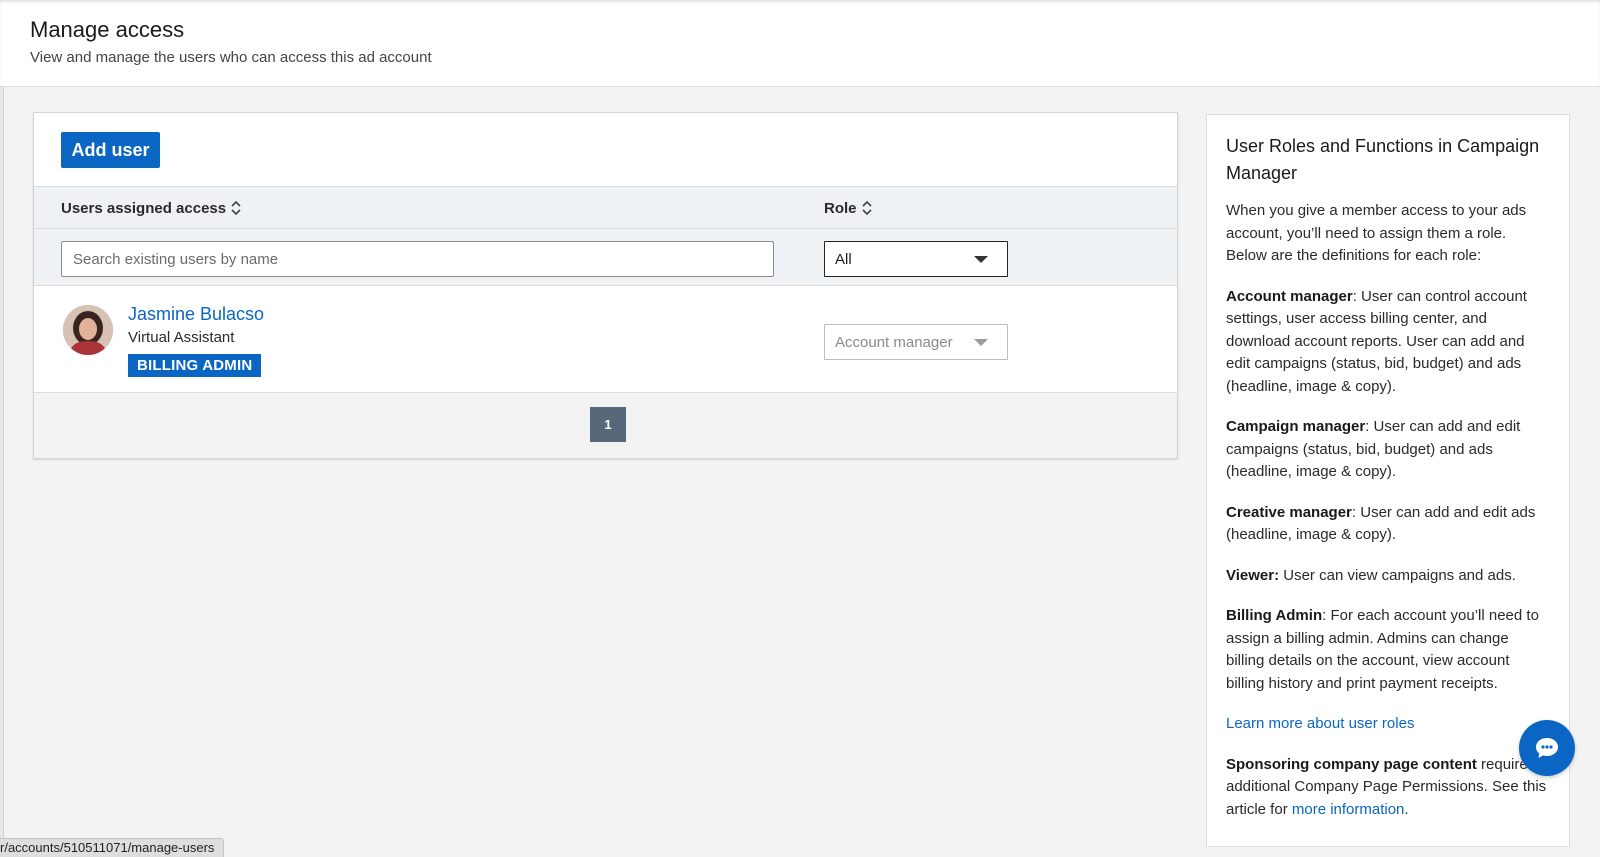 The image size is (1600, 857). Describe the element at coordinates (1348, 809) in the screenshot. I see `more-information-link: more information` at that location.